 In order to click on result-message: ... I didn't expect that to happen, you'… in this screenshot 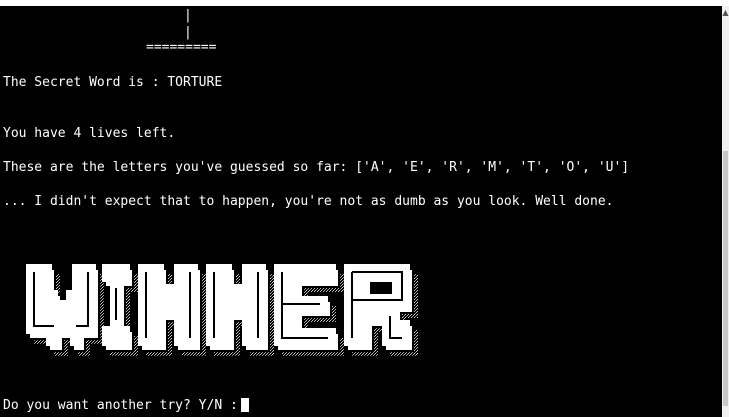, I will do `click(308, 201)`.